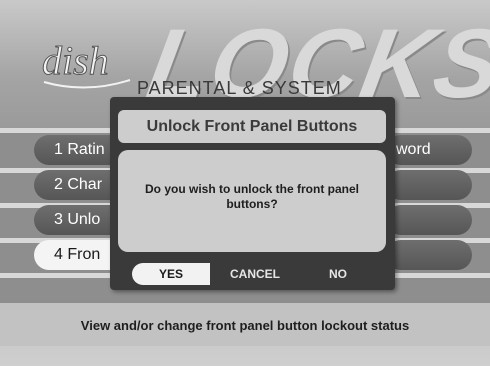  What do you see at coordinates (77, 219) in the screenshot?
I see `menu-item-label: 3 Unlo` at bounding box center [77, 219].